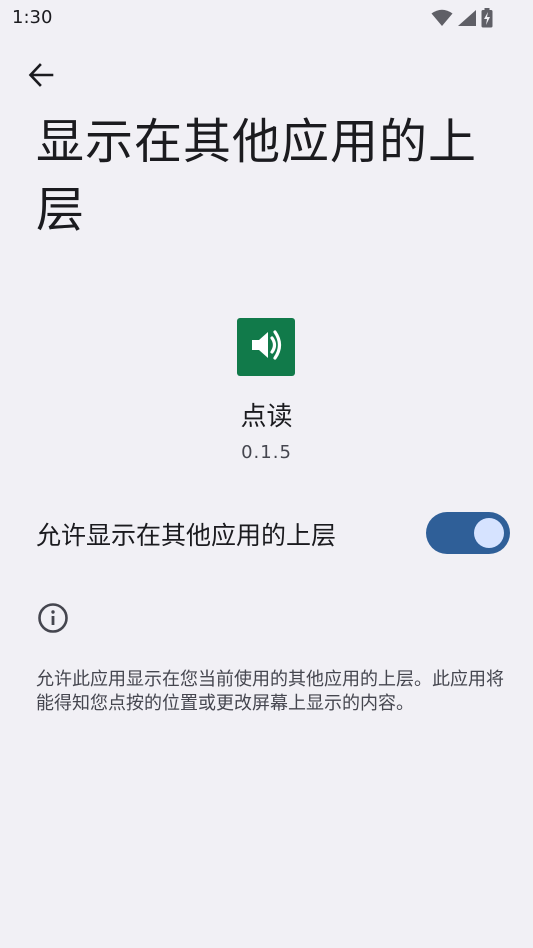  Describe the element at coordinates (266, 18) in the screenshot. I see `status-bar: 1:30` at that location.